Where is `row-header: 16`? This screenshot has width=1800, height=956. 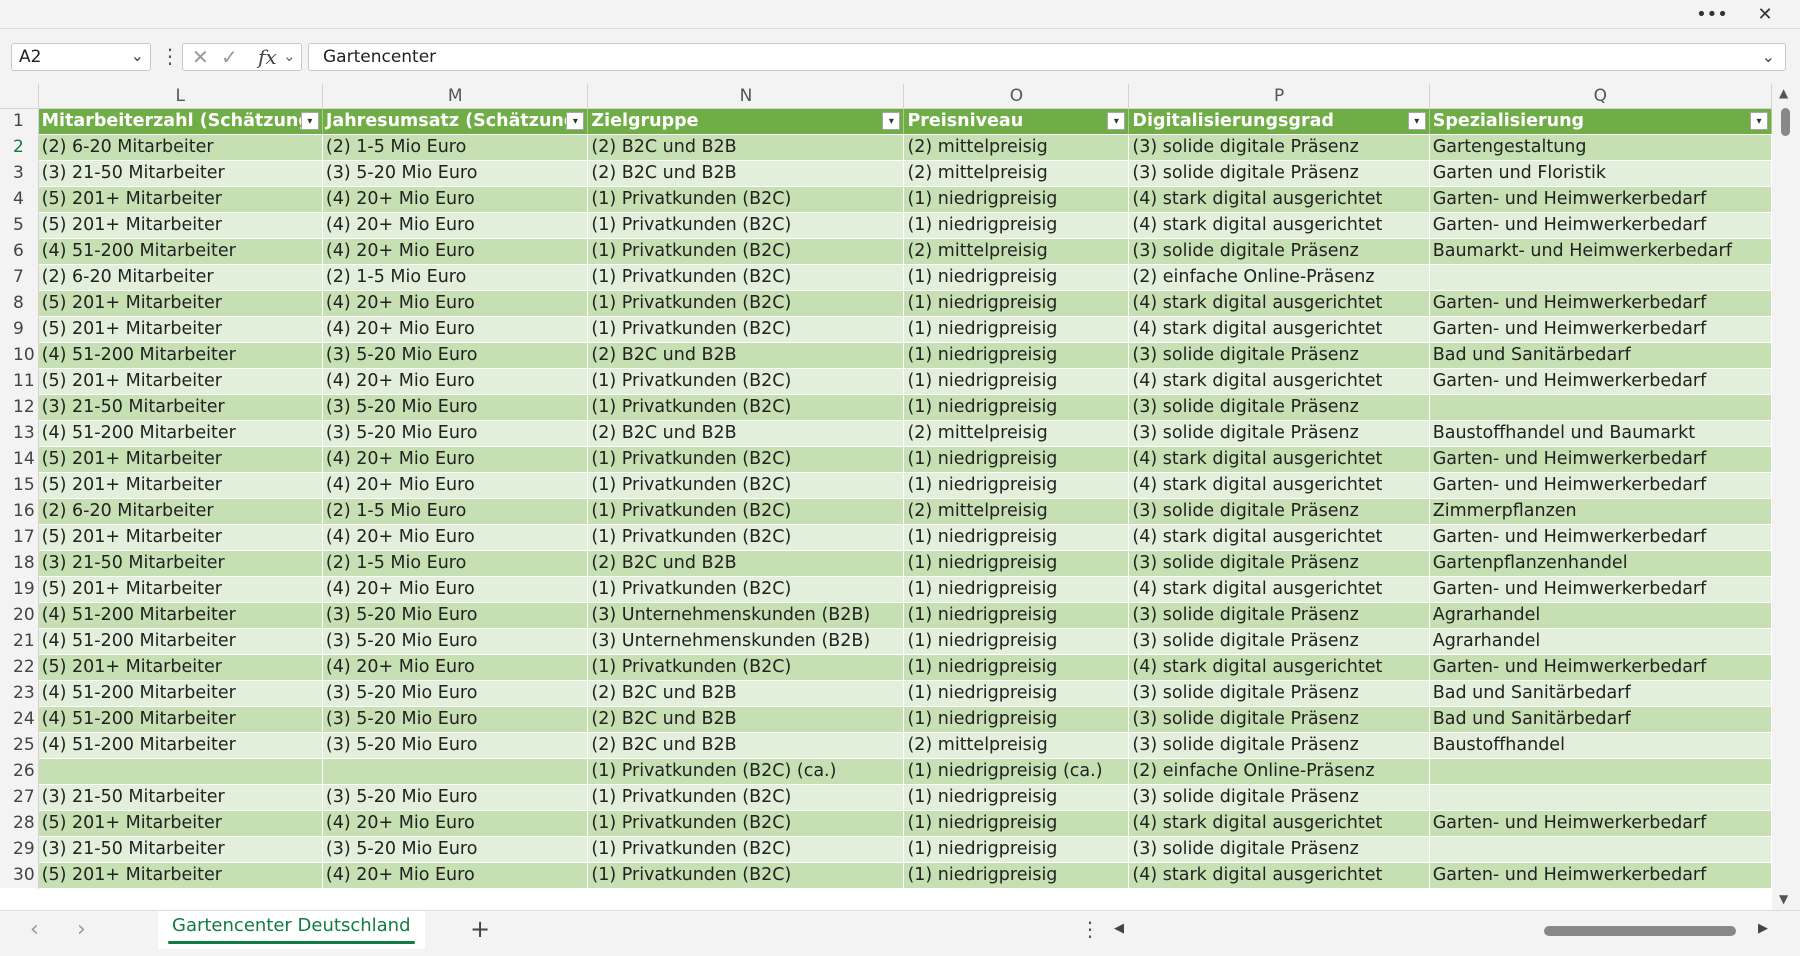 row-header: 16 is located at coordinates (19, 511).